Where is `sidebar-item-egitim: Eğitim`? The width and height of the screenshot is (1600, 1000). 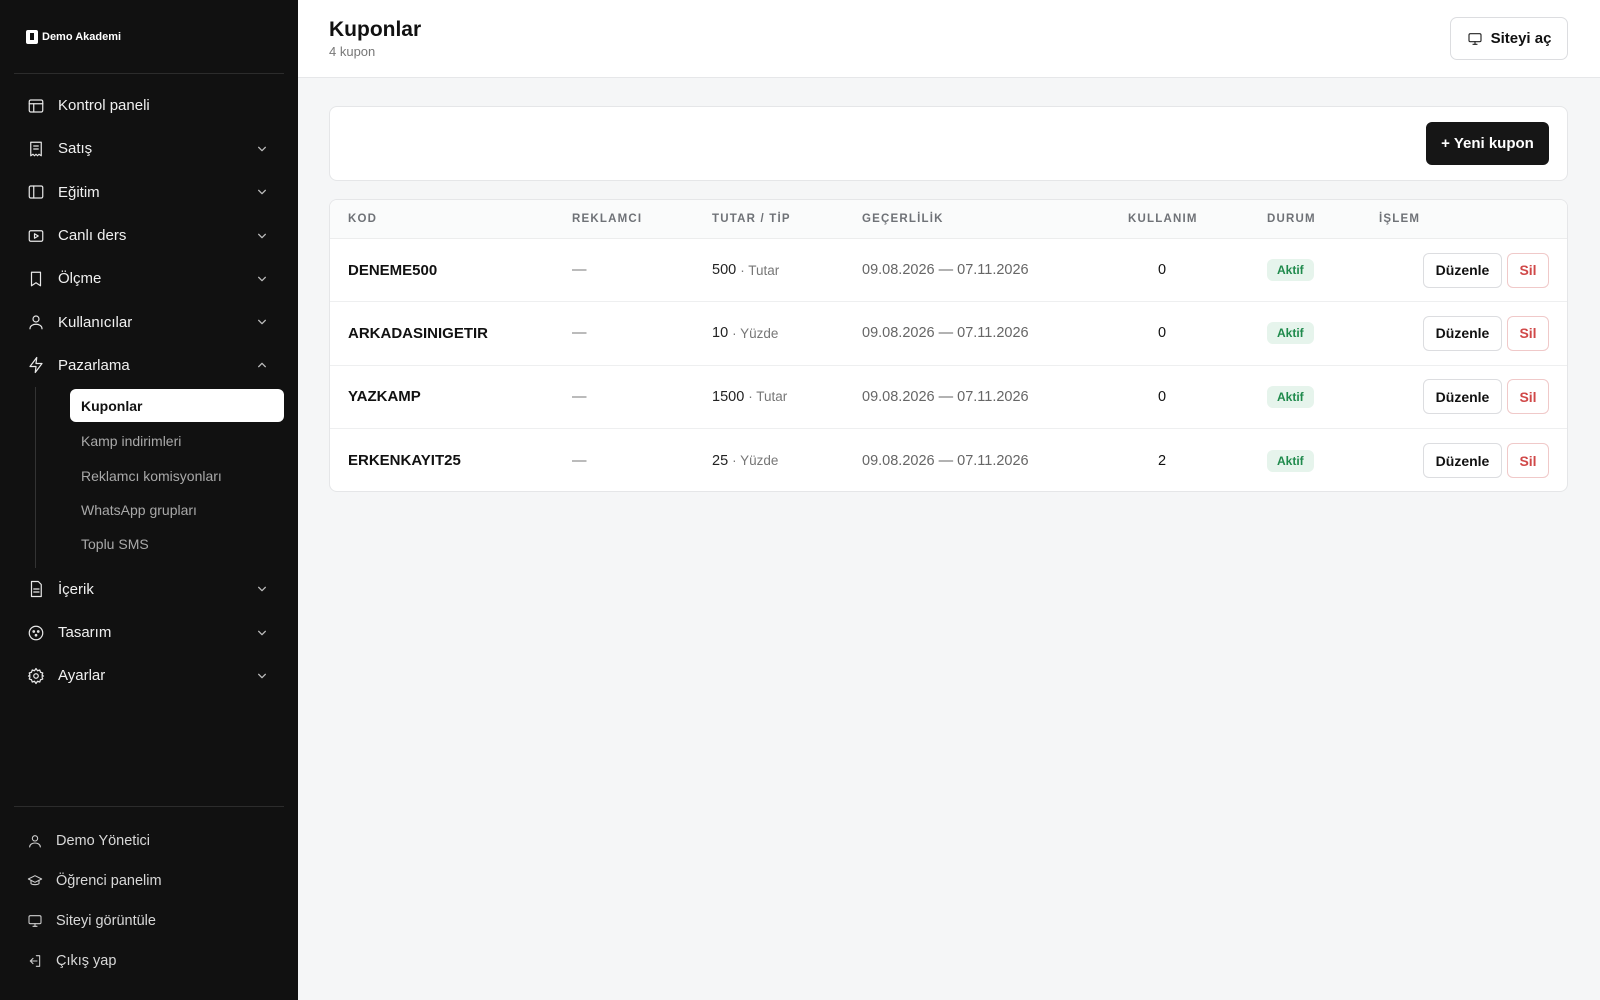
sidebar-item-egitim: Eğitim is located at coordinates (149, 192).